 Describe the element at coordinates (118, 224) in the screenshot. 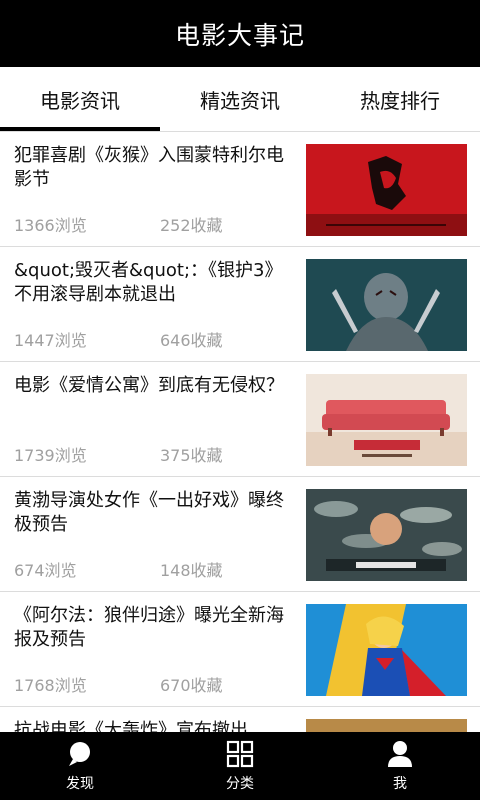

I see `article-stats: 1366浏览 252收藏` at that location.